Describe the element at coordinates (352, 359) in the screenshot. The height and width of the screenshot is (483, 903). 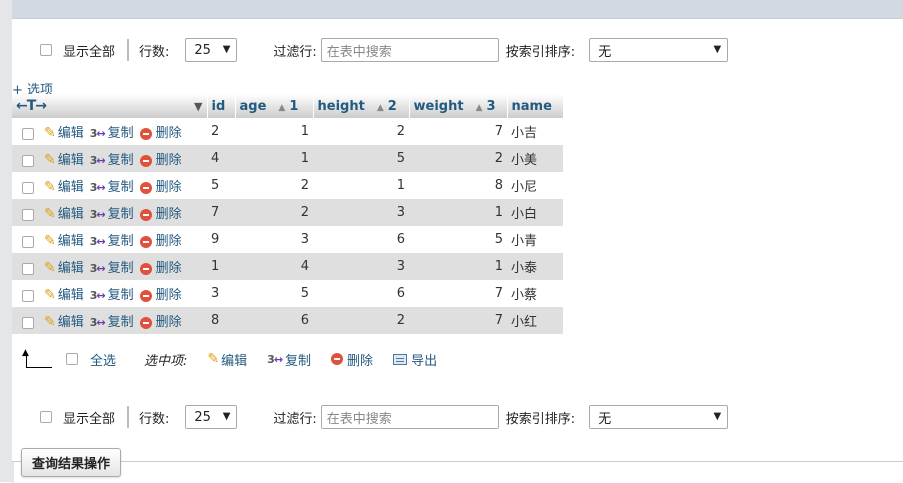
I see `bulk-delete-button: 删除` at that location.